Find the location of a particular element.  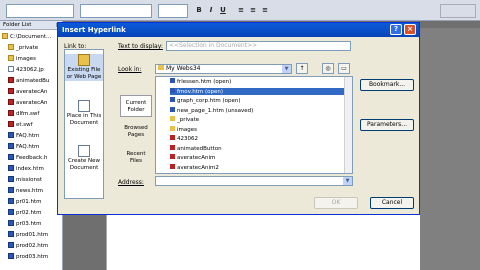

italic-button: I is located at coordinates (211, 10).